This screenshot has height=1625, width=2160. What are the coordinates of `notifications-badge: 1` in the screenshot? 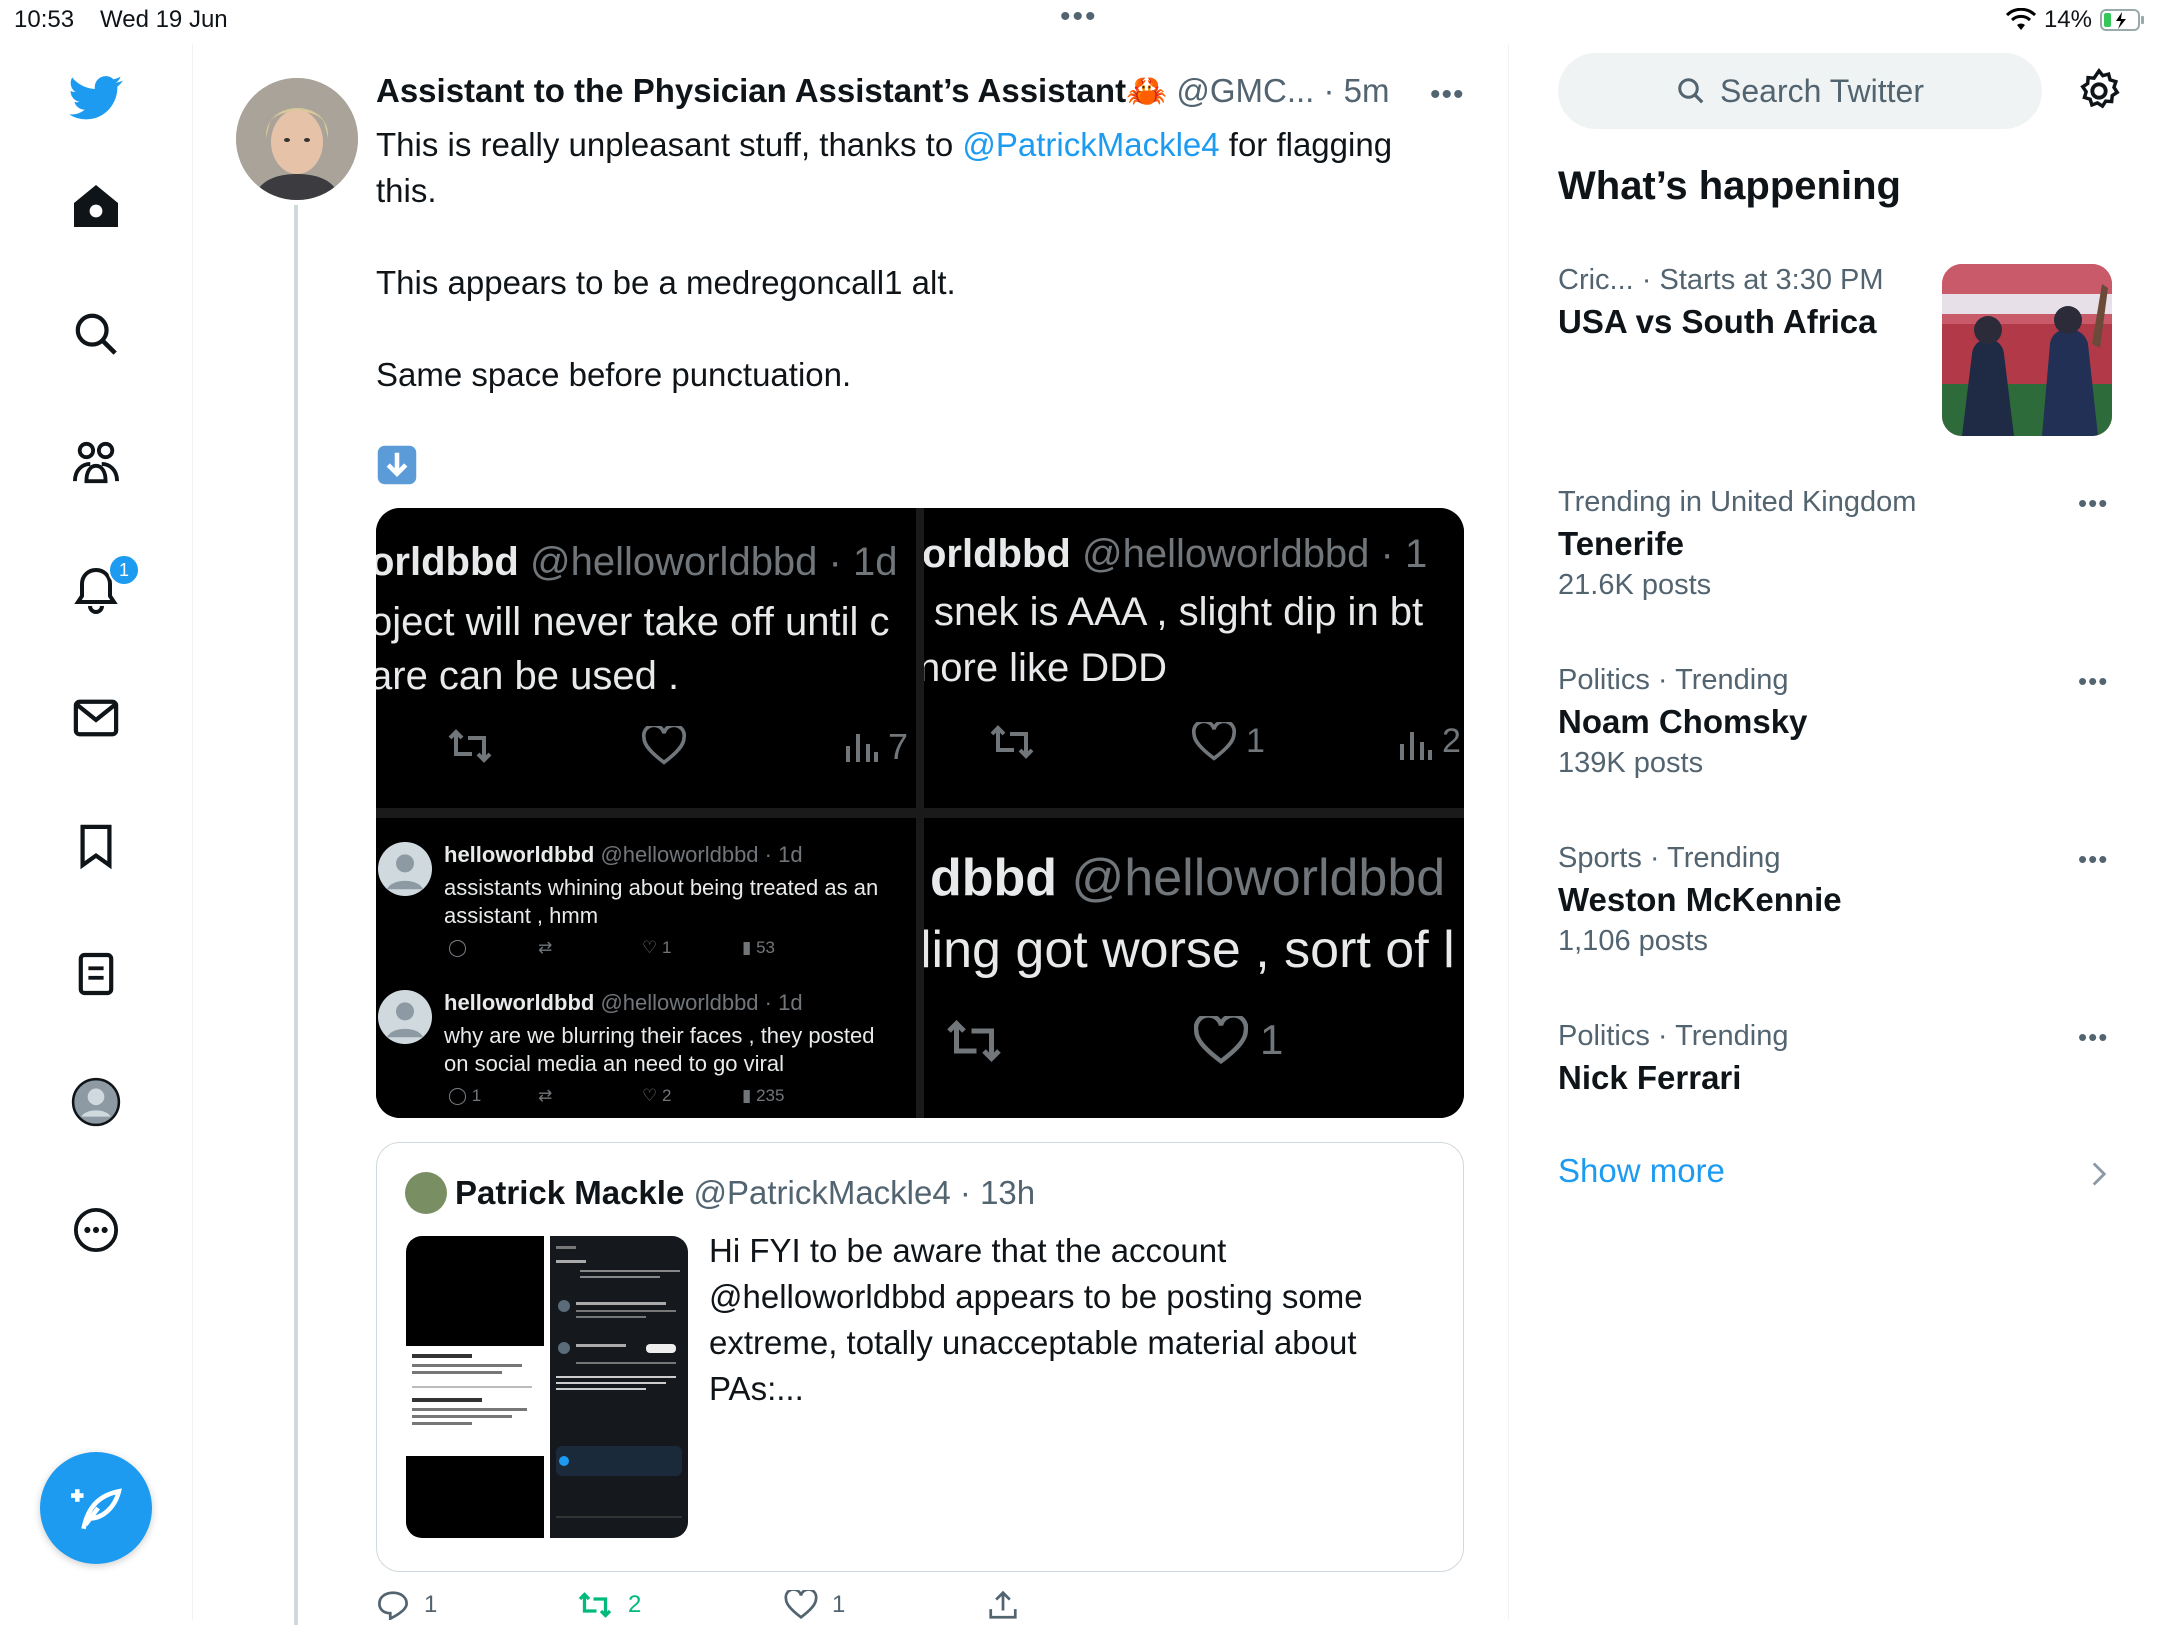 It's located at (124, 570).